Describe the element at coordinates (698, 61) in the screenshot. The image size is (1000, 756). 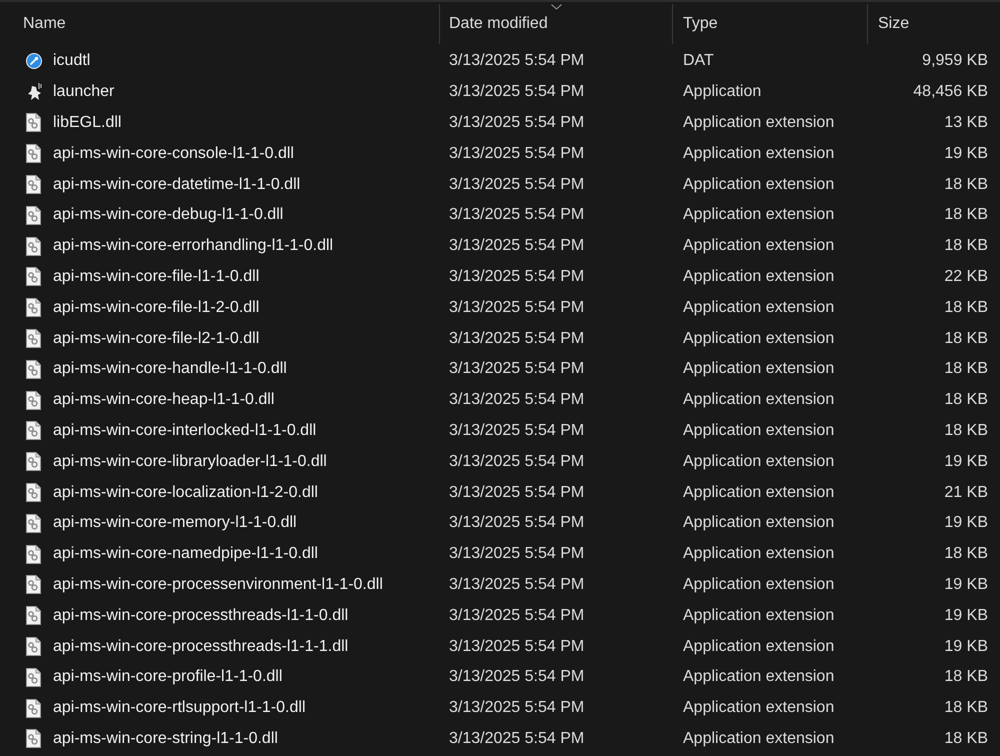
I see `file-type-cell: DAT` at that location.